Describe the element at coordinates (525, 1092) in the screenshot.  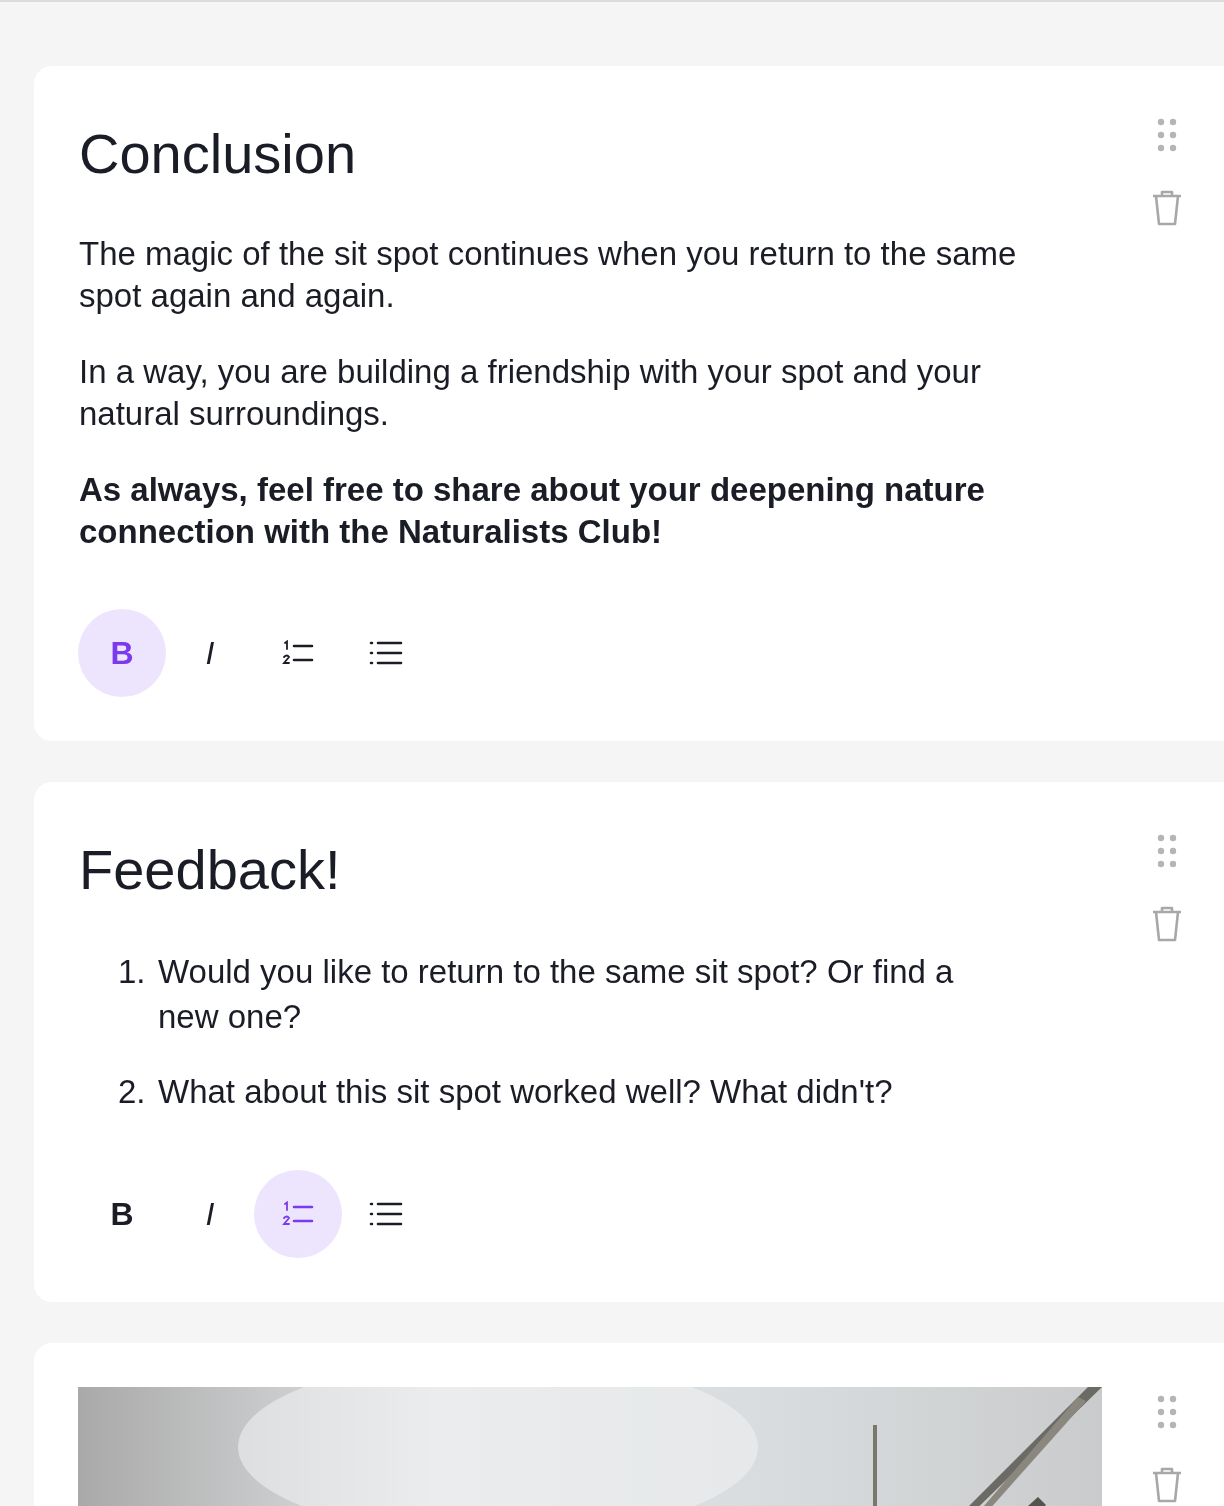
I see `list-item-text: What about this sit spot worked well? What didn't?` at that location.